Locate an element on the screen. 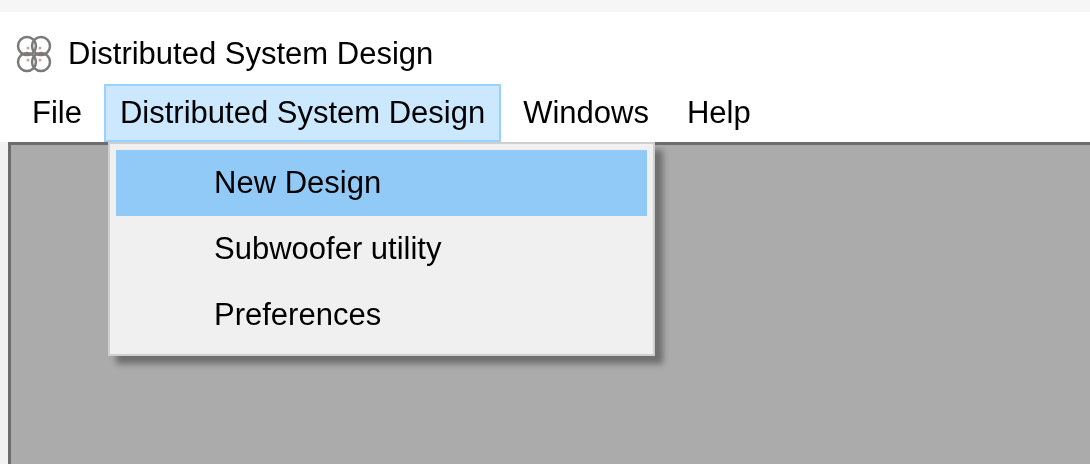  menu-item: Help is located at coordinates (718, 113).